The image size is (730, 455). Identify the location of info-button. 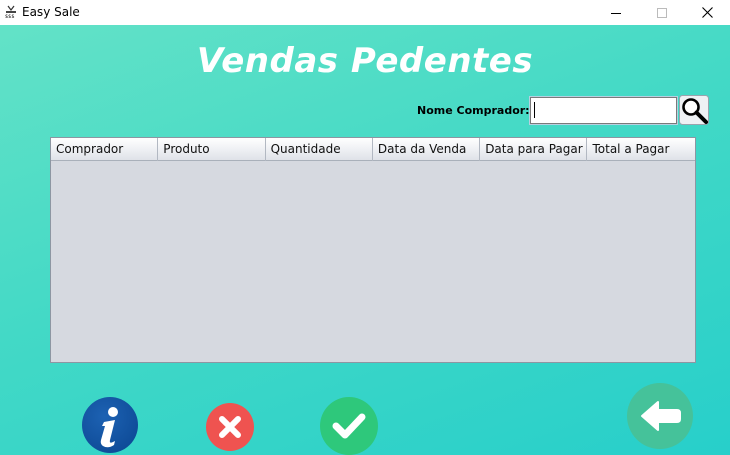
(110, 425).